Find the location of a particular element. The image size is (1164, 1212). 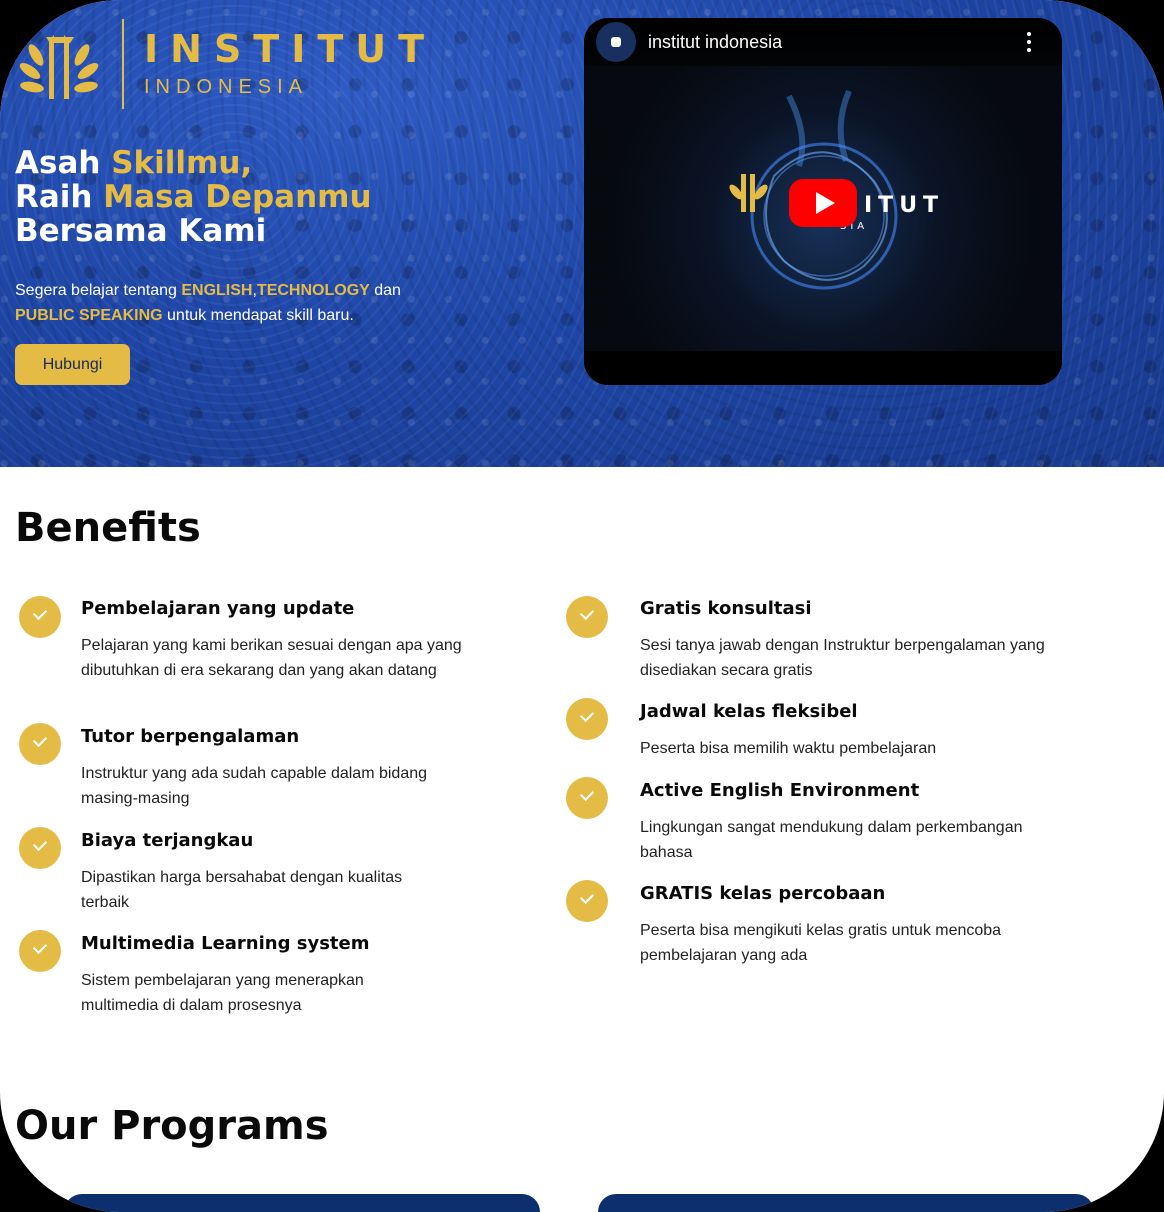

laurel-logo-icon is located at coordinates (59, 67).